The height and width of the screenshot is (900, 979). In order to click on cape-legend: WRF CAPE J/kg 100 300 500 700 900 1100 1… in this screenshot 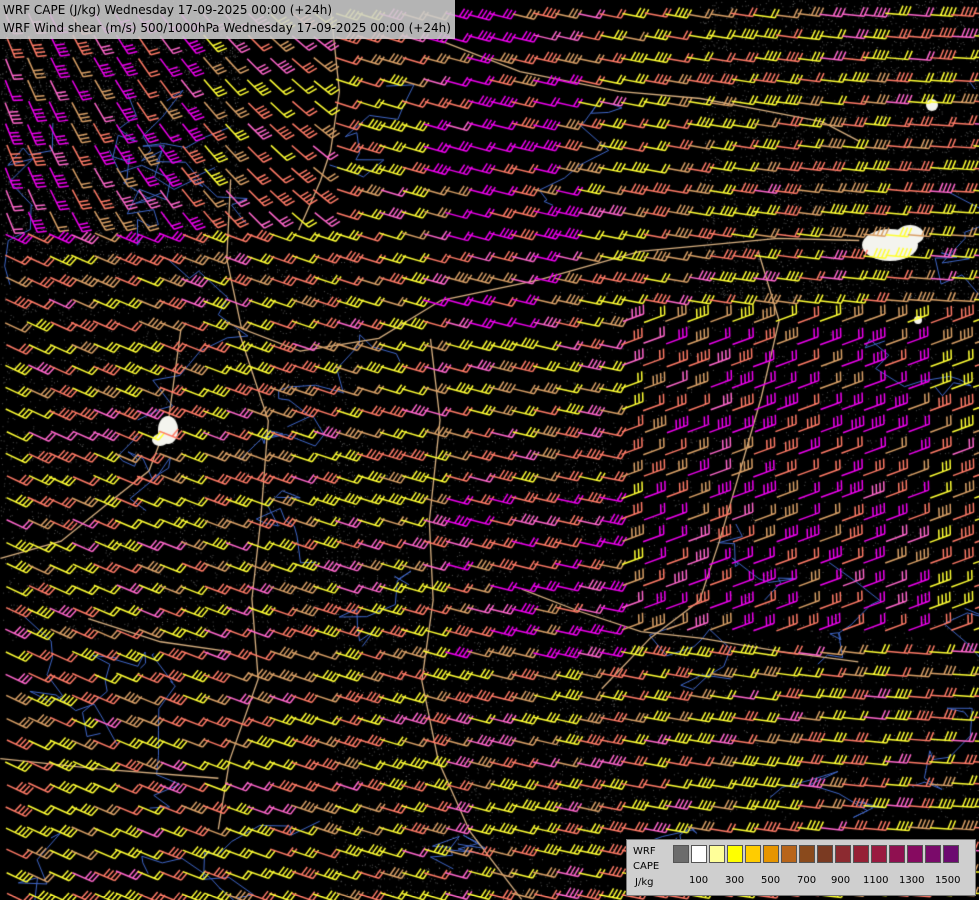, I will do `click(801, 867)`.